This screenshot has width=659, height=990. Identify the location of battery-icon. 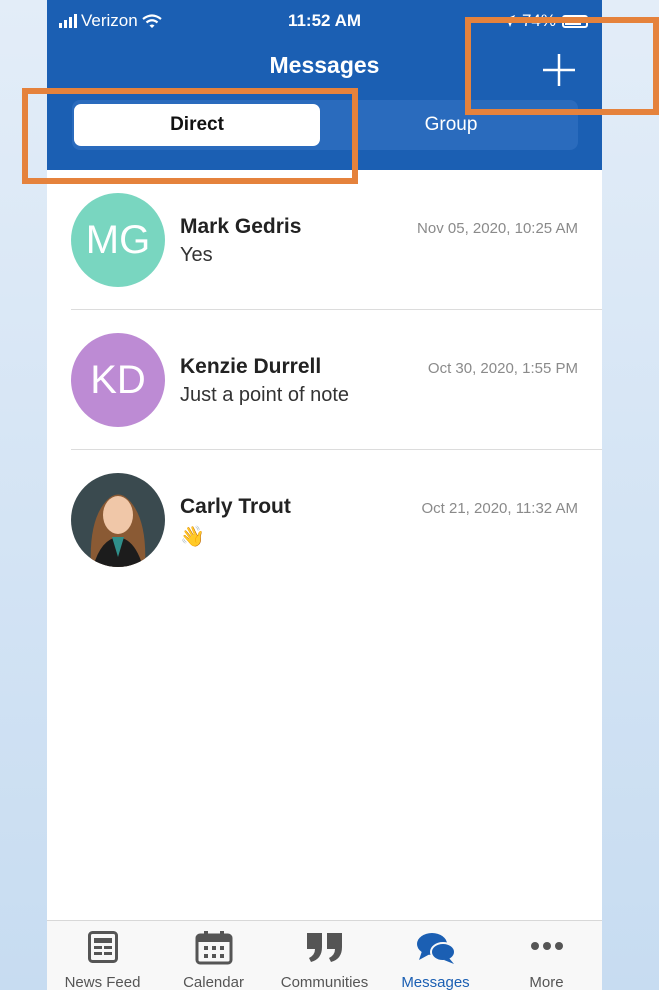
(575, 21).